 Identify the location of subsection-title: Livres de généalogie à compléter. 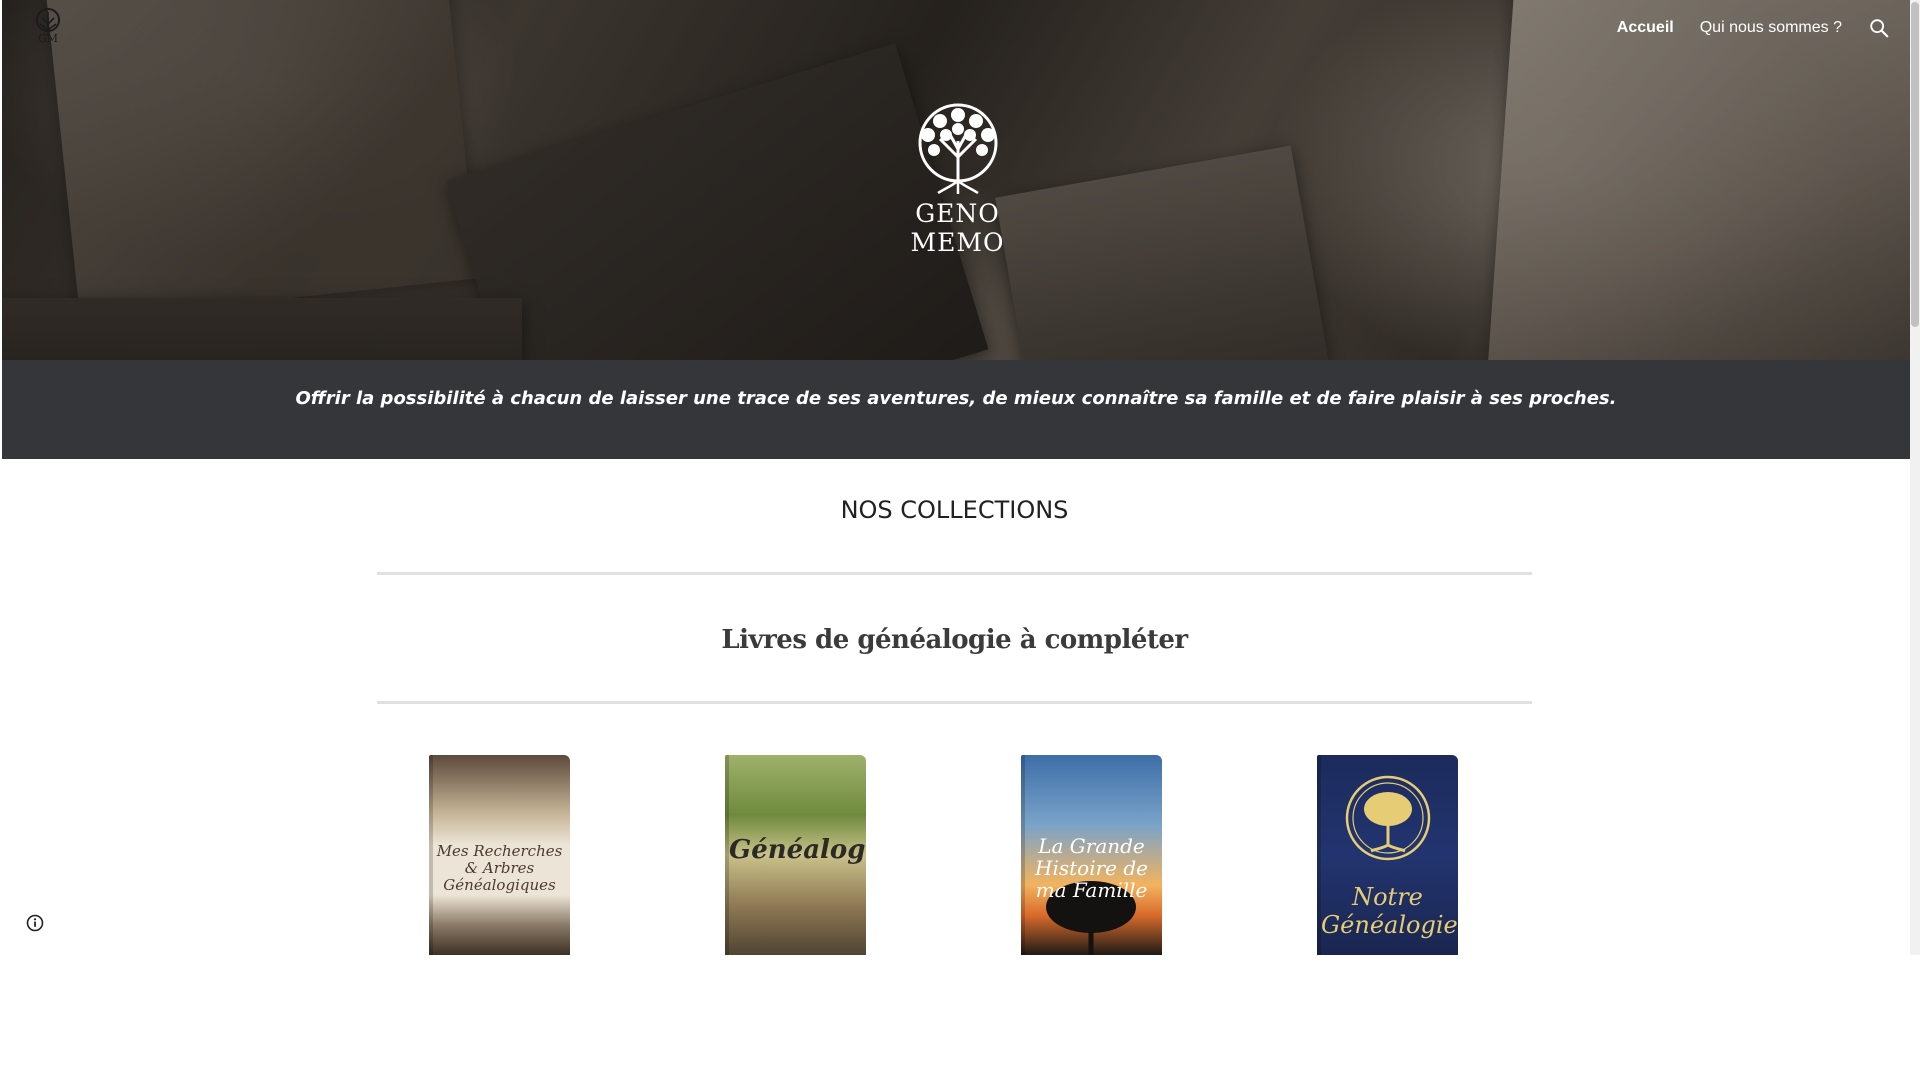
(954, 640).